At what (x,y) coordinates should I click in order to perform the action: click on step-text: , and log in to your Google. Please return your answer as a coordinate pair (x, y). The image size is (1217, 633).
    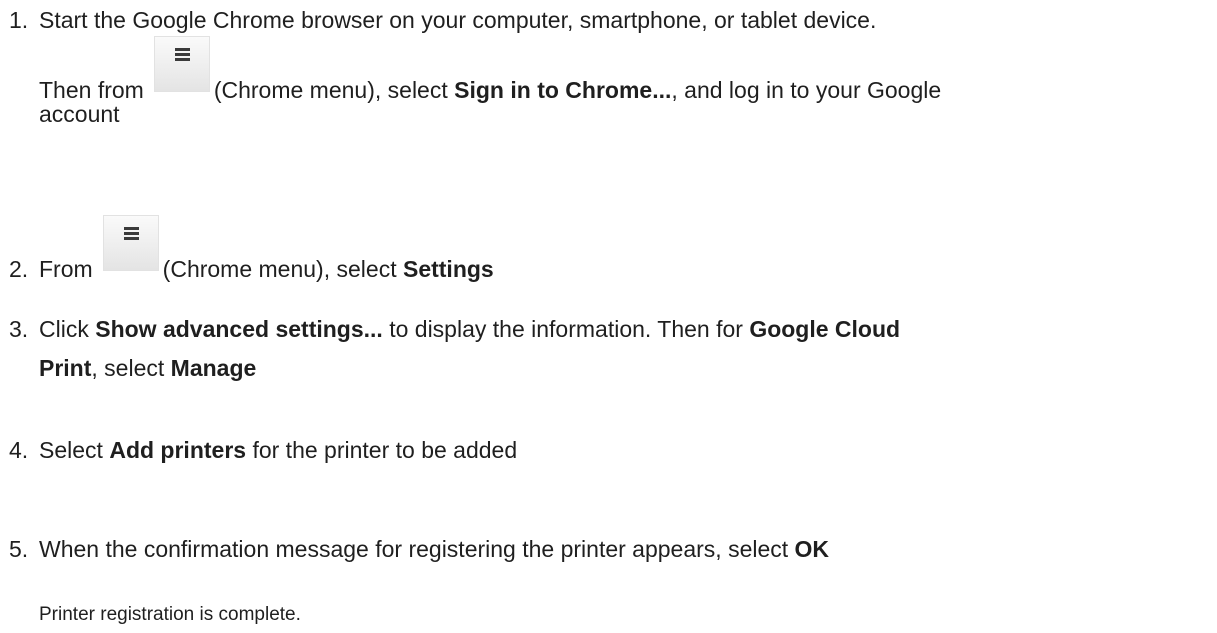
    Looking at the image, I should click on (806, 90).